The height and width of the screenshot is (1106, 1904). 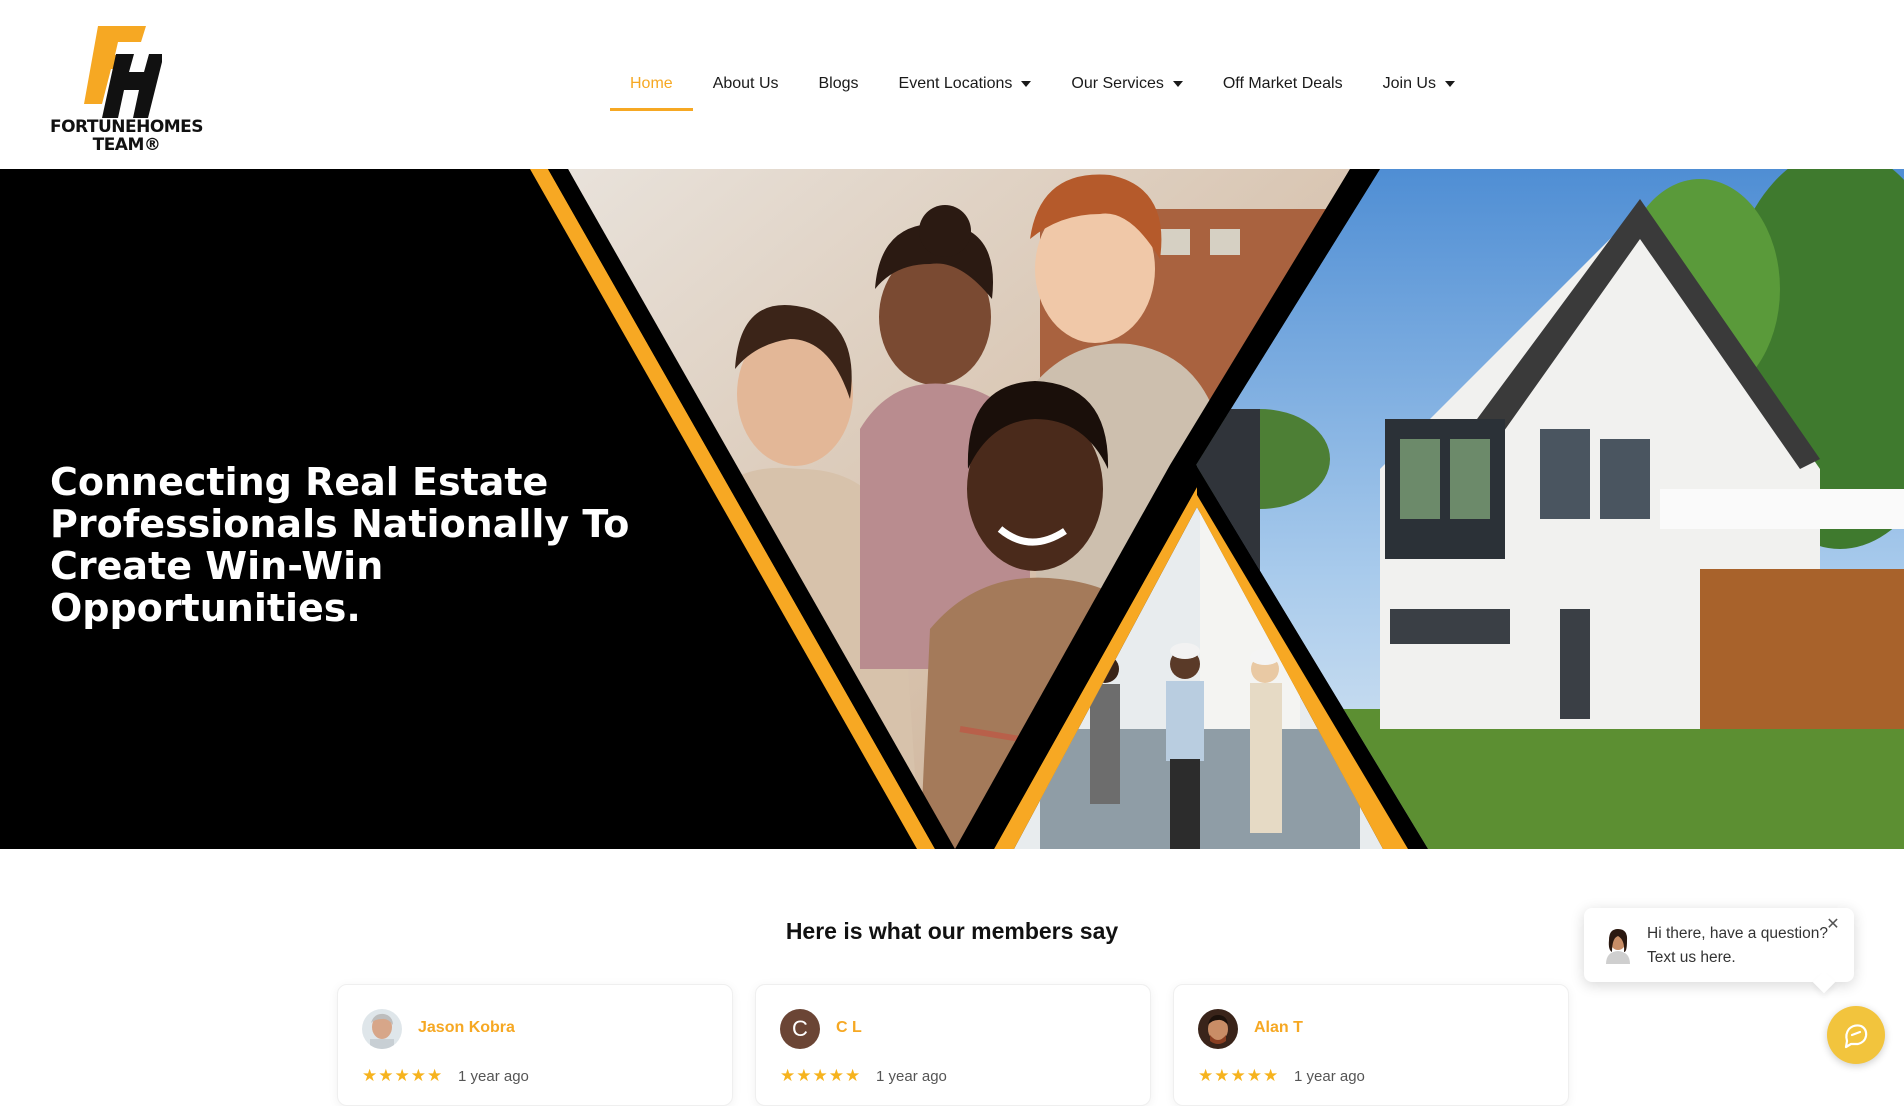 I want to click on site-logo: FORTUNEHOMES TEAM®, so click(x=129, y=89).